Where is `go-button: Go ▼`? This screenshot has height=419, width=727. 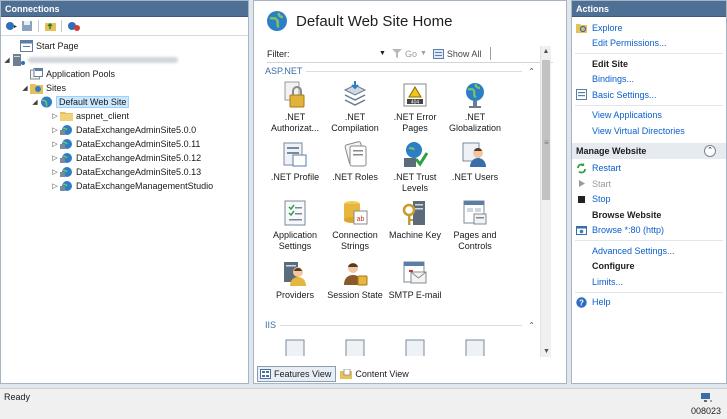
go-button: Go ▼ is located at coordinates (409, 53).